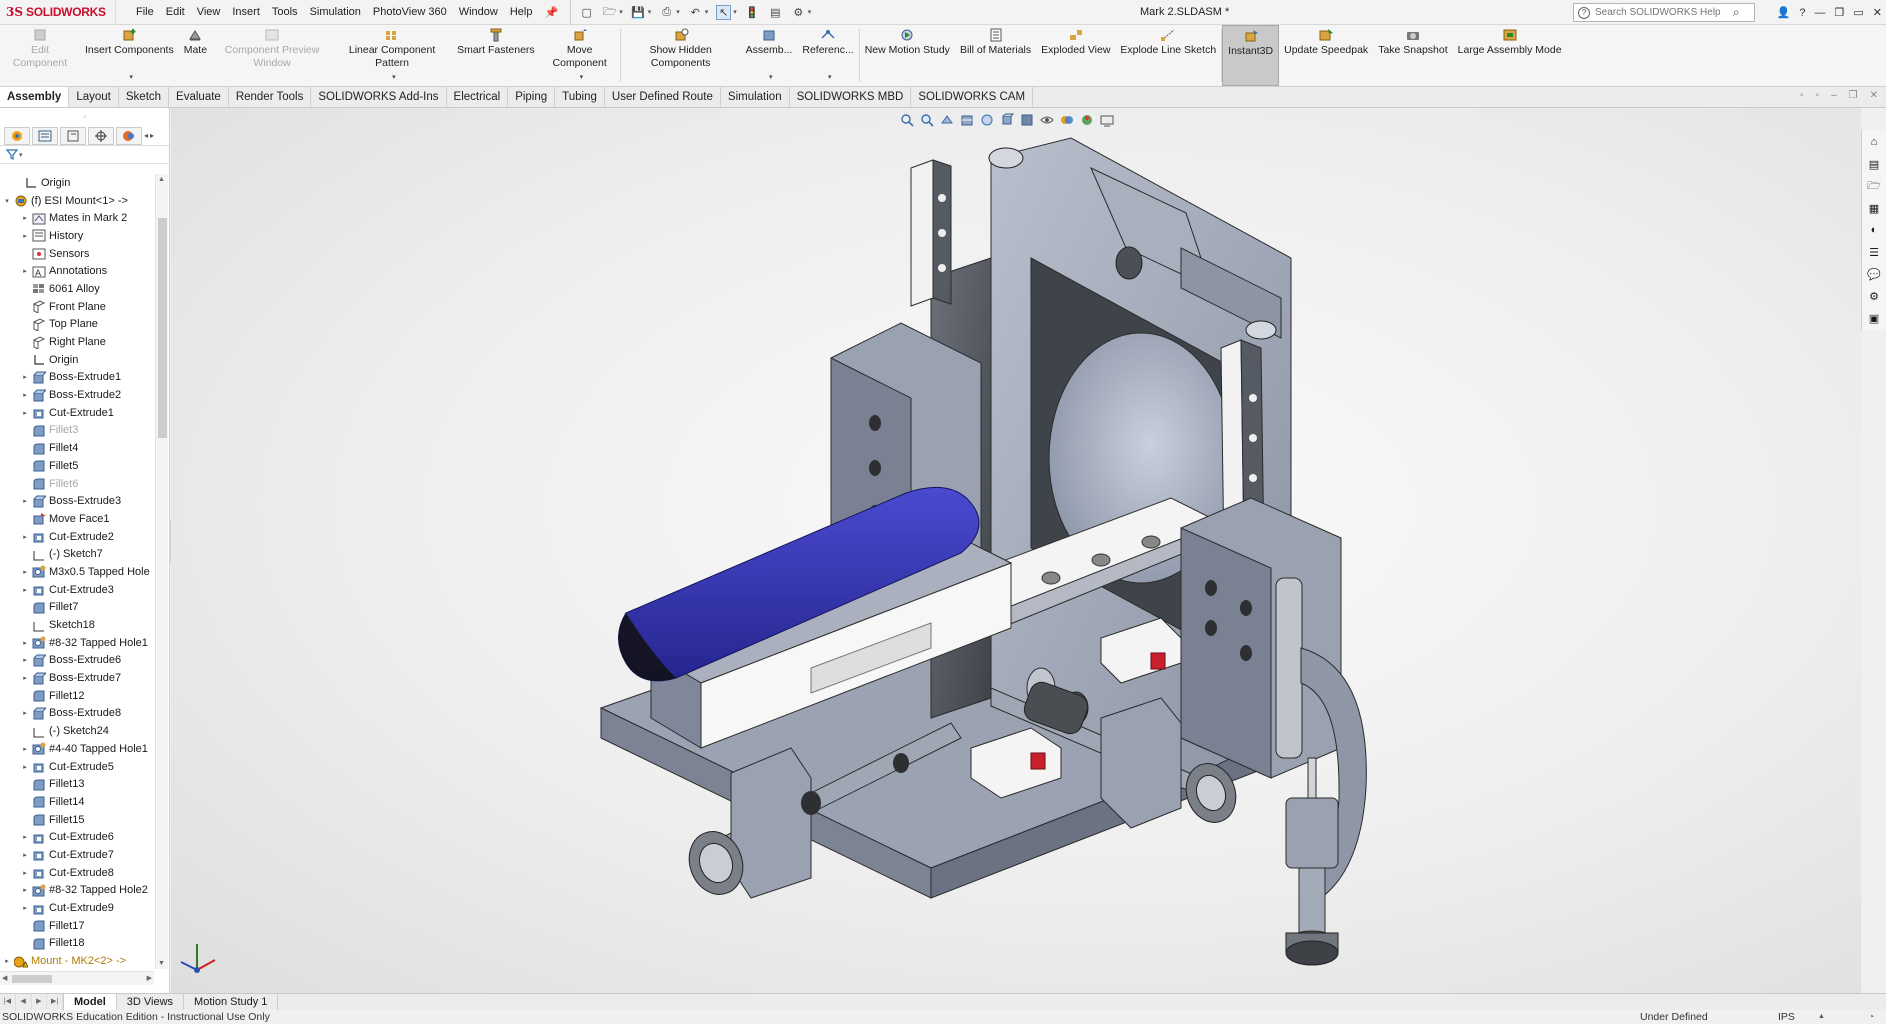 This screenshot has width=1886, height=1024. Describe the element at coordinates (851, 97) in the screenshot. I see `tab-solidworks-mbd: SOLIDWORKS MBD` at that location.